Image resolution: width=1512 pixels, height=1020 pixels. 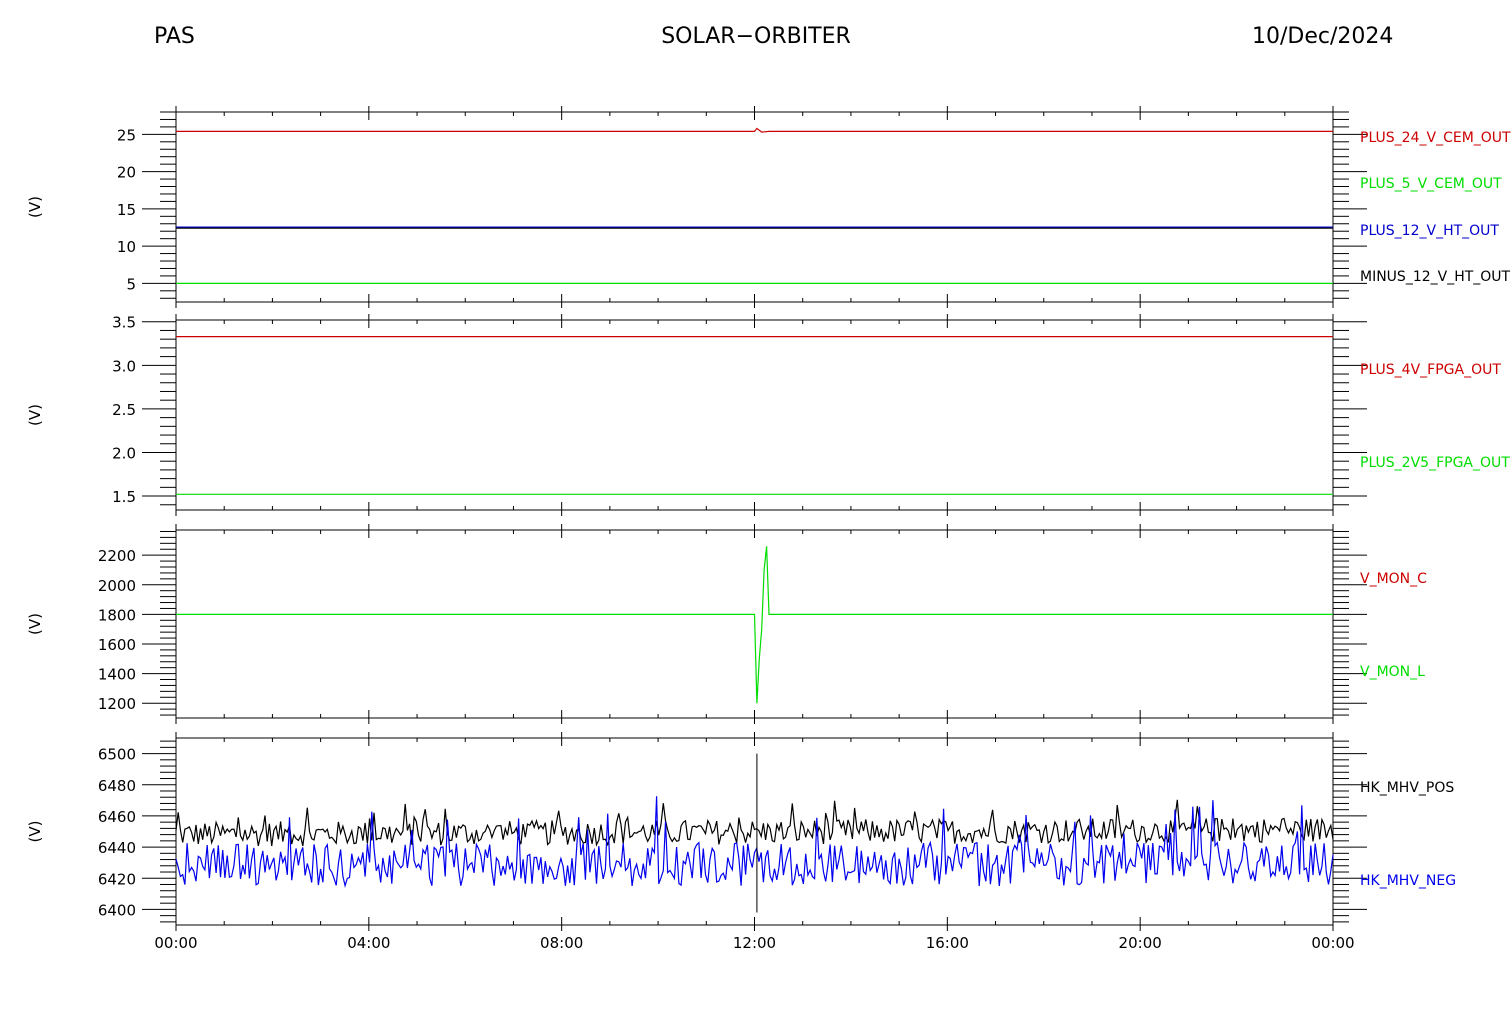 I want to click on y-tick-label: 1.5, so click(x=124, y=497).